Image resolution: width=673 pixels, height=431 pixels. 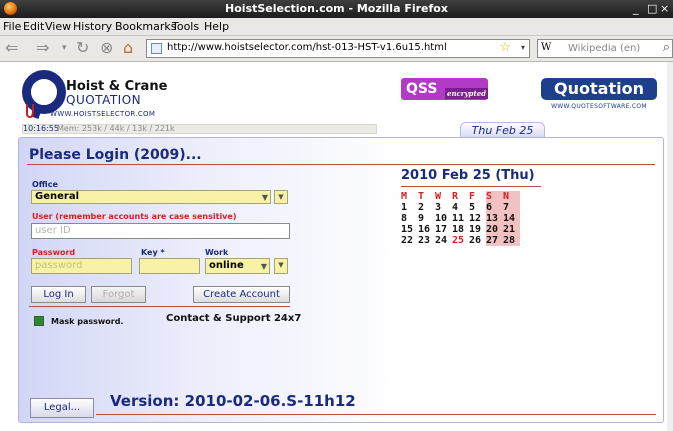 I want to click on calendar-day: 4, so click(x=460, y=207).